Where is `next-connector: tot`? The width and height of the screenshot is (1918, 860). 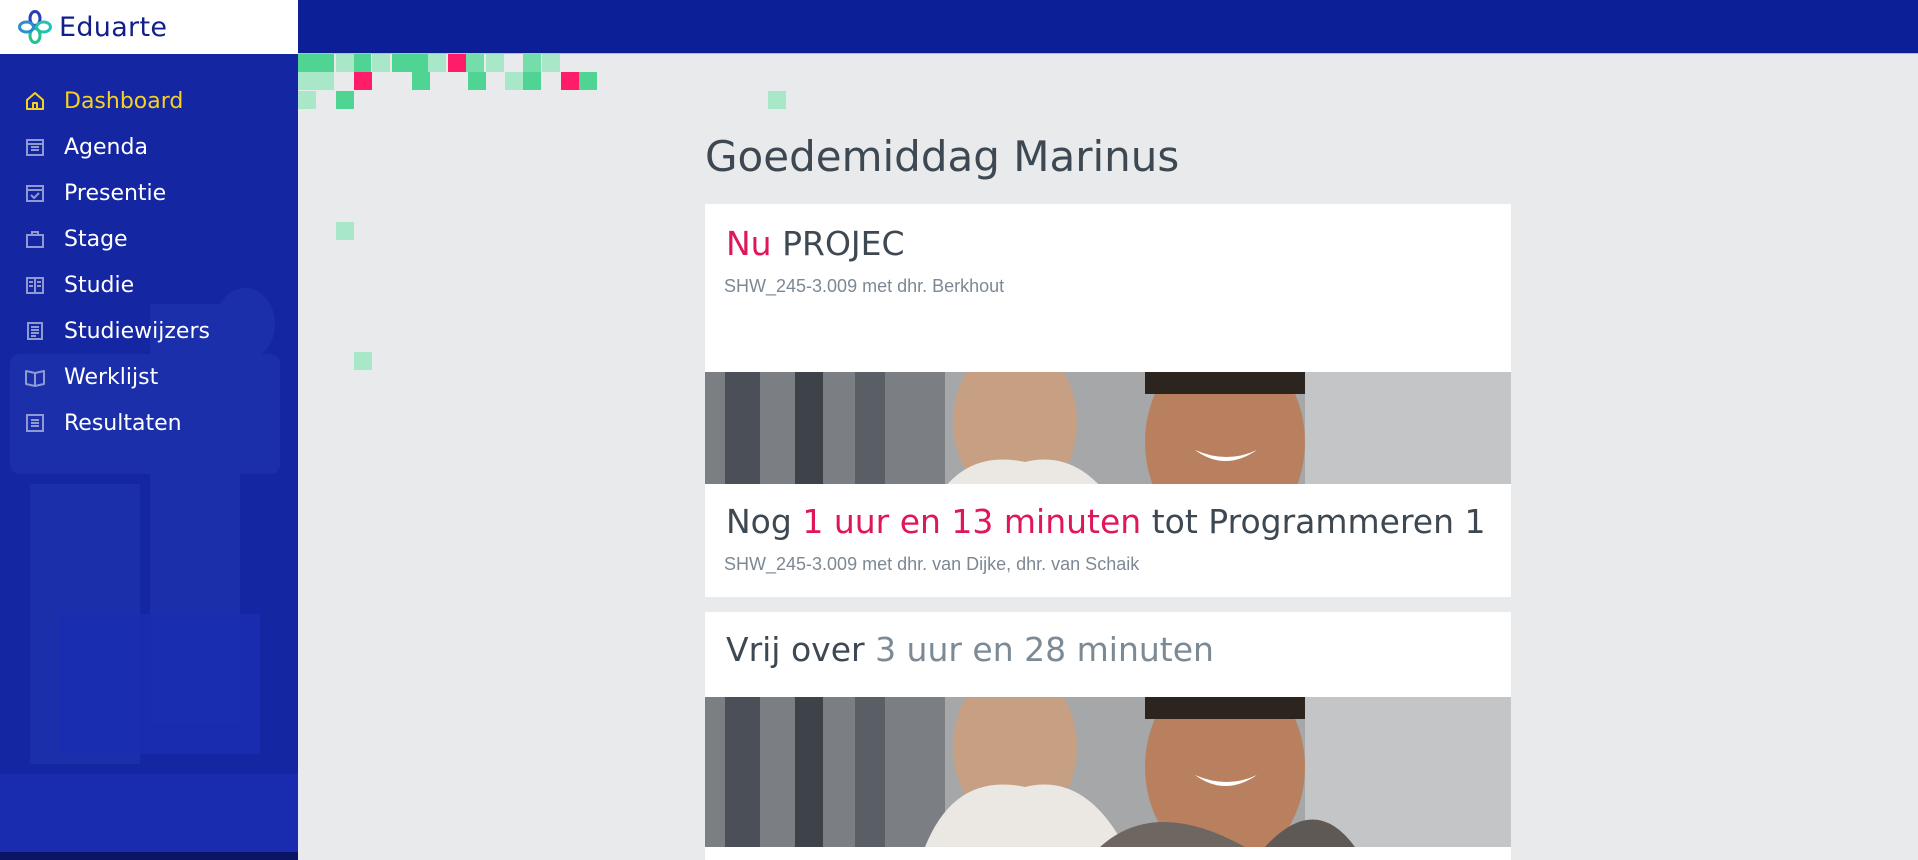
next-connector: tot is located at coordinates (1174, 521).